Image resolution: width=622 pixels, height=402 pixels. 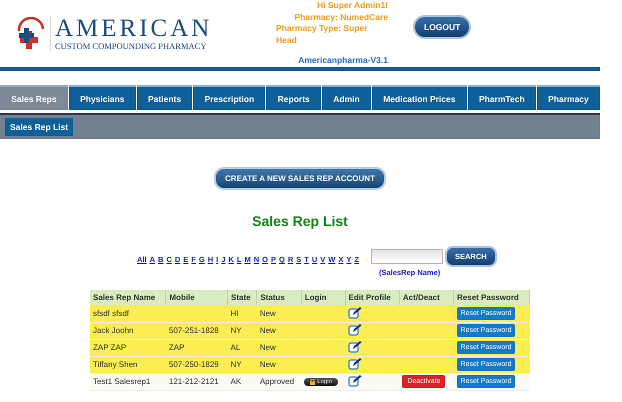 I want to click on column-header: Act/Deact, so click(x=426, y=297).